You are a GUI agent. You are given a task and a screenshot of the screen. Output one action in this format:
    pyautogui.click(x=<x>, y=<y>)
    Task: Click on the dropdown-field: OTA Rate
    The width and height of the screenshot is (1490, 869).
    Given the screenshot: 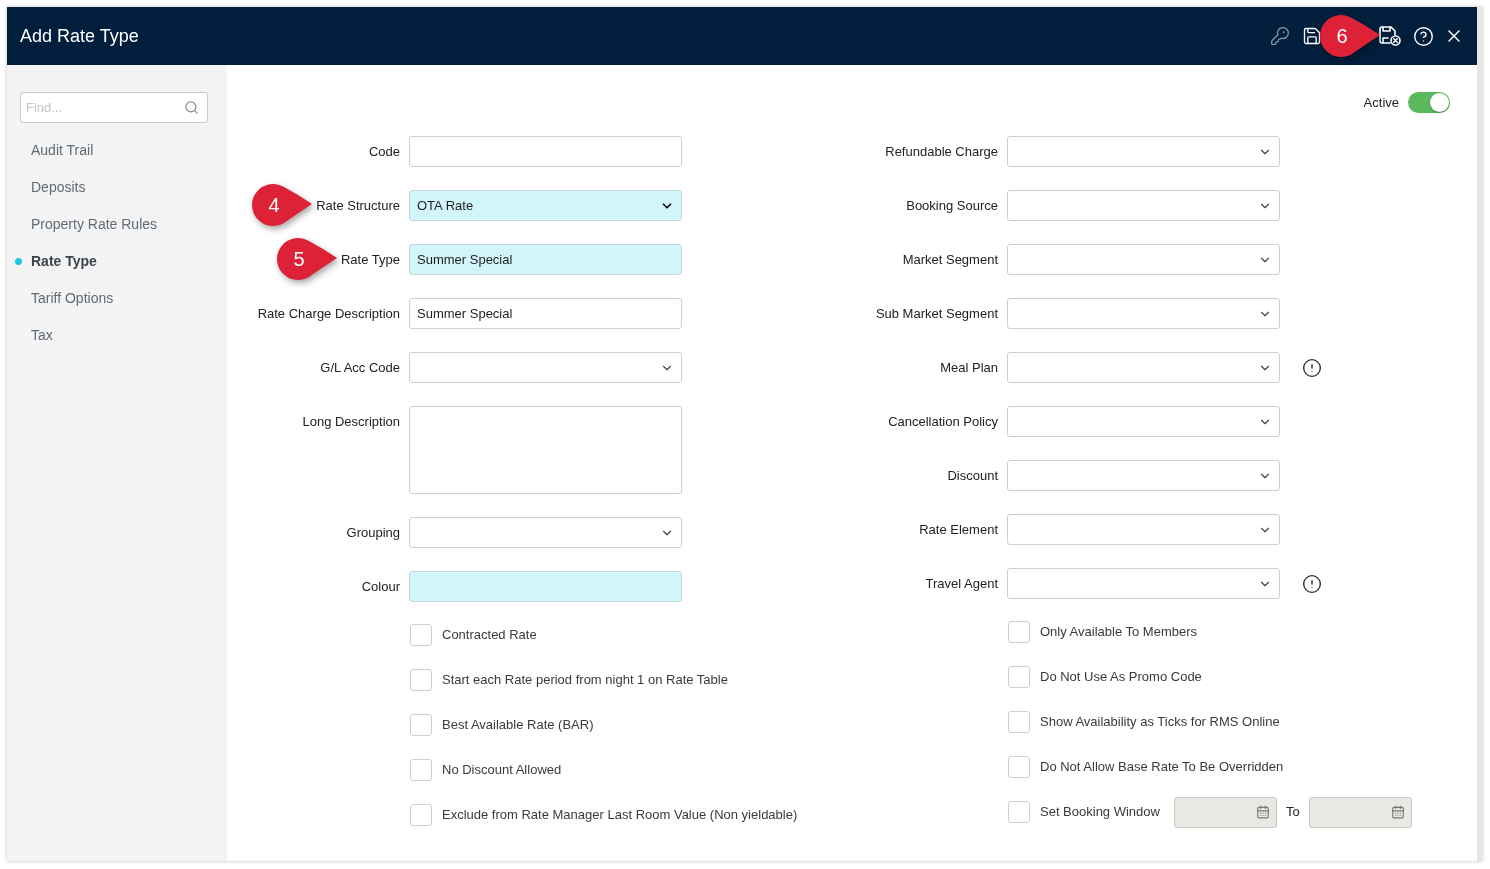 What is the action you would take?
    pyautogui.click(x=545, y=205)
    